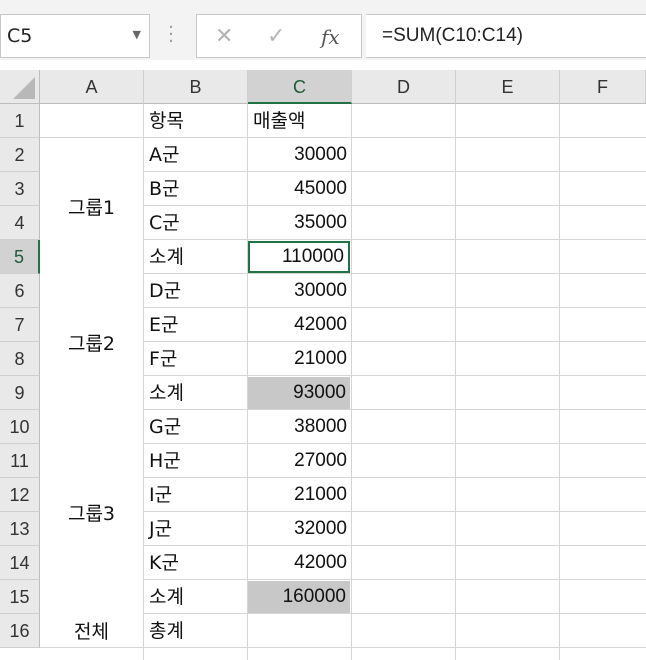  I want to click on group-cell: 그룹3, so click(91, 512).